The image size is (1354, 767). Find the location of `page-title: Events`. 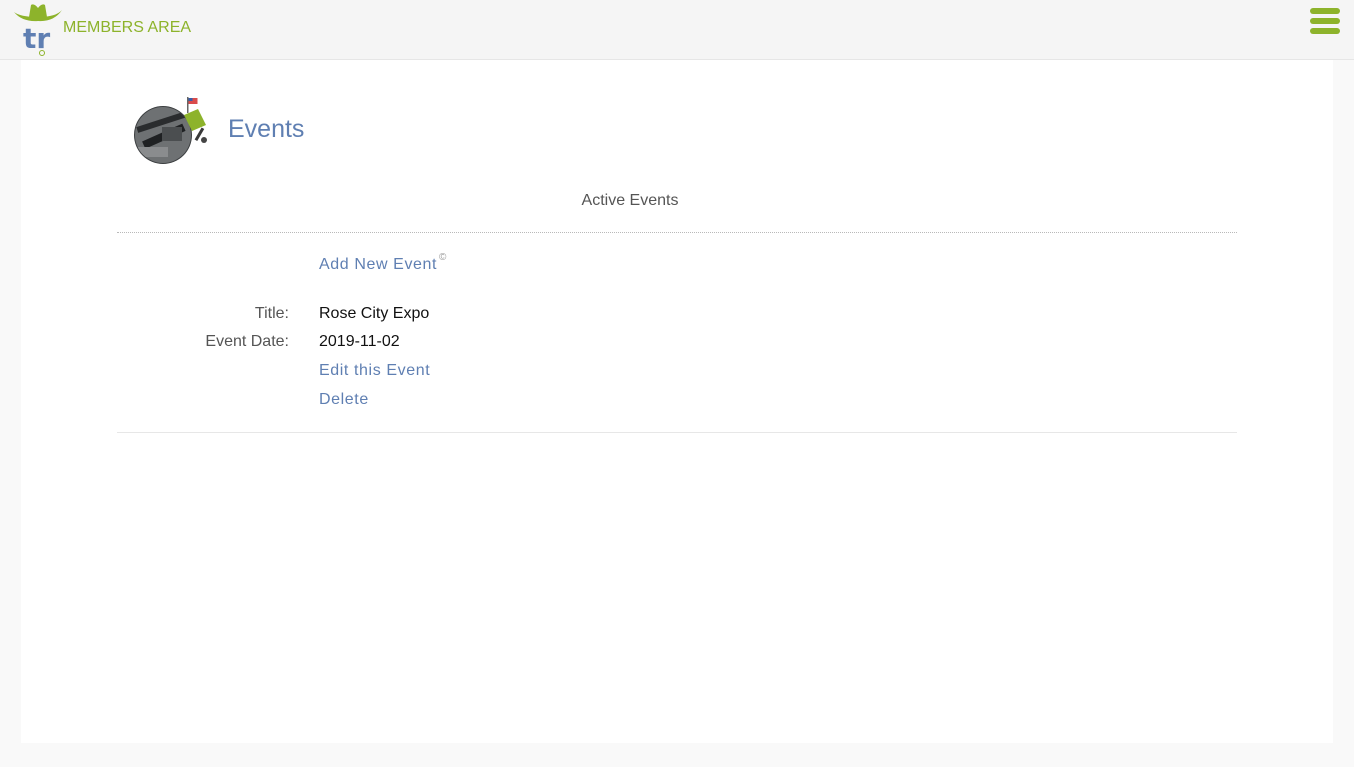

page-title: Events is located at coordinates (266, 129).